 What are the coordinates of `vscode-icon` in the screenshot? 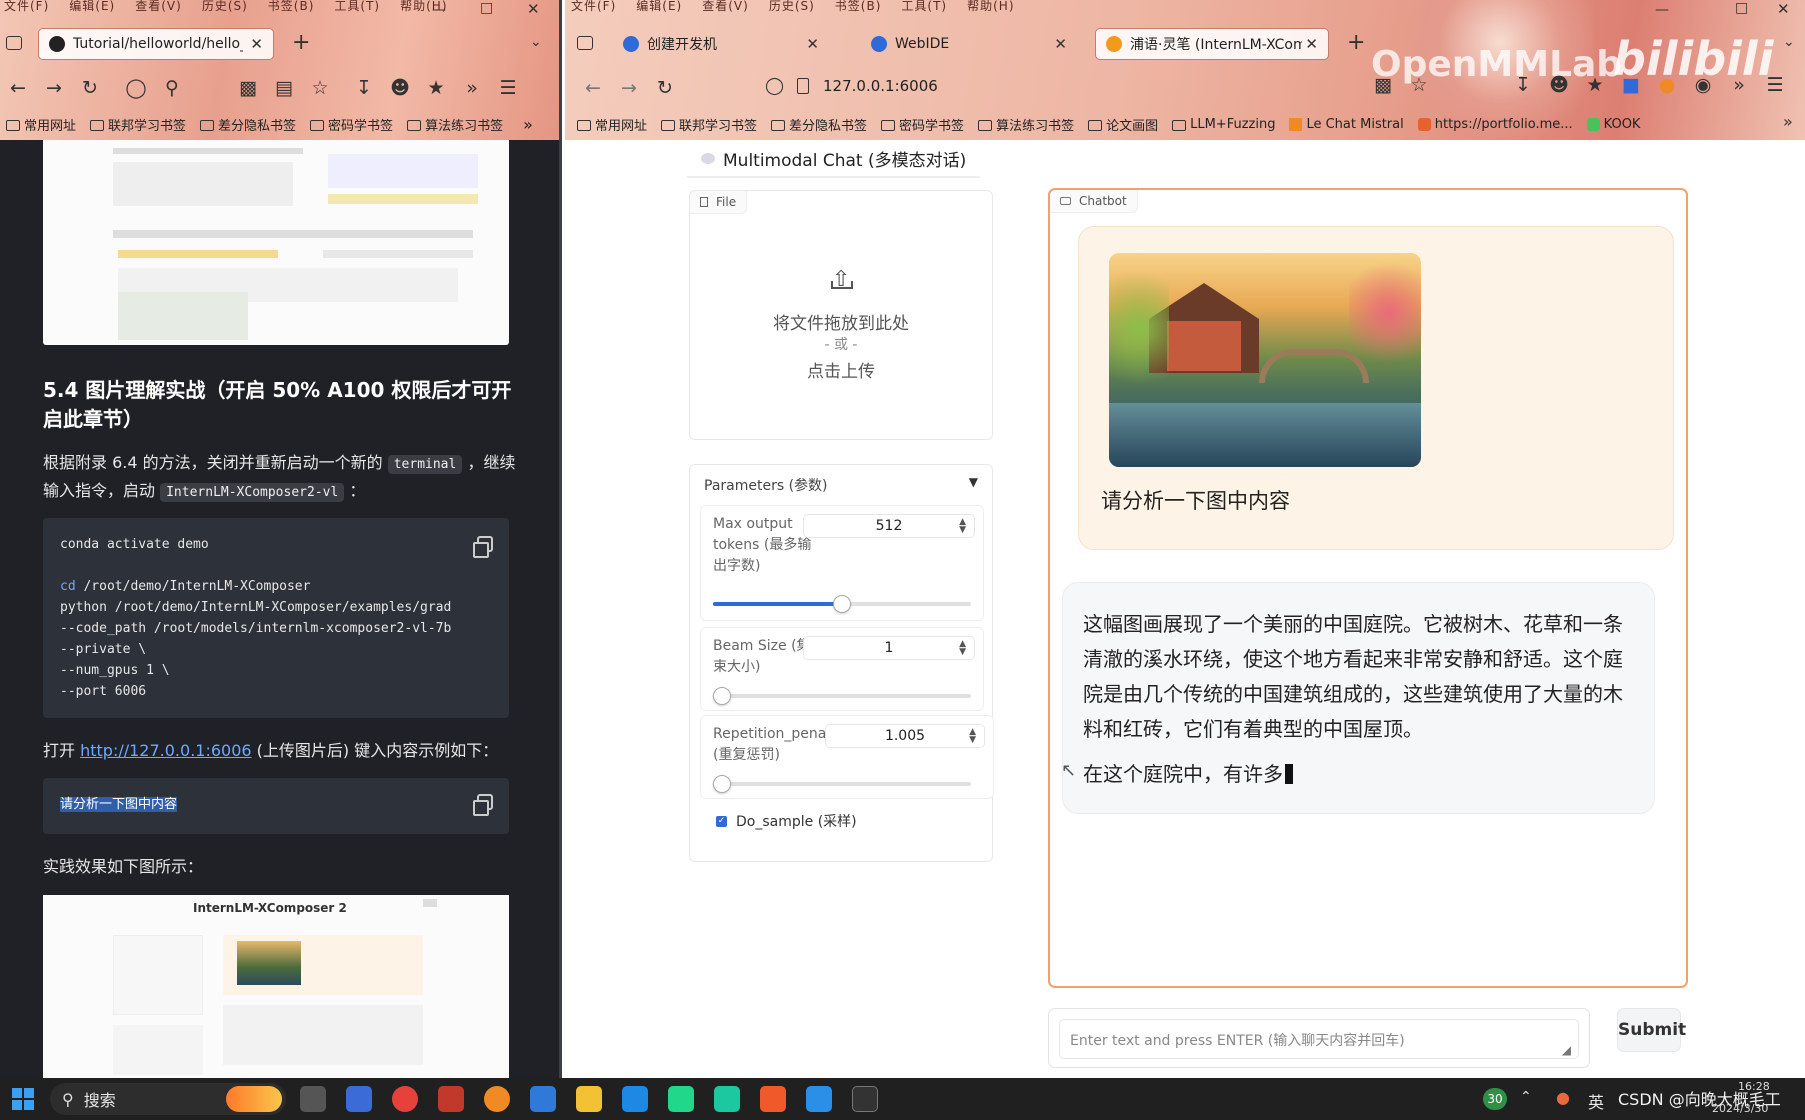 It's located at (819, 1099).